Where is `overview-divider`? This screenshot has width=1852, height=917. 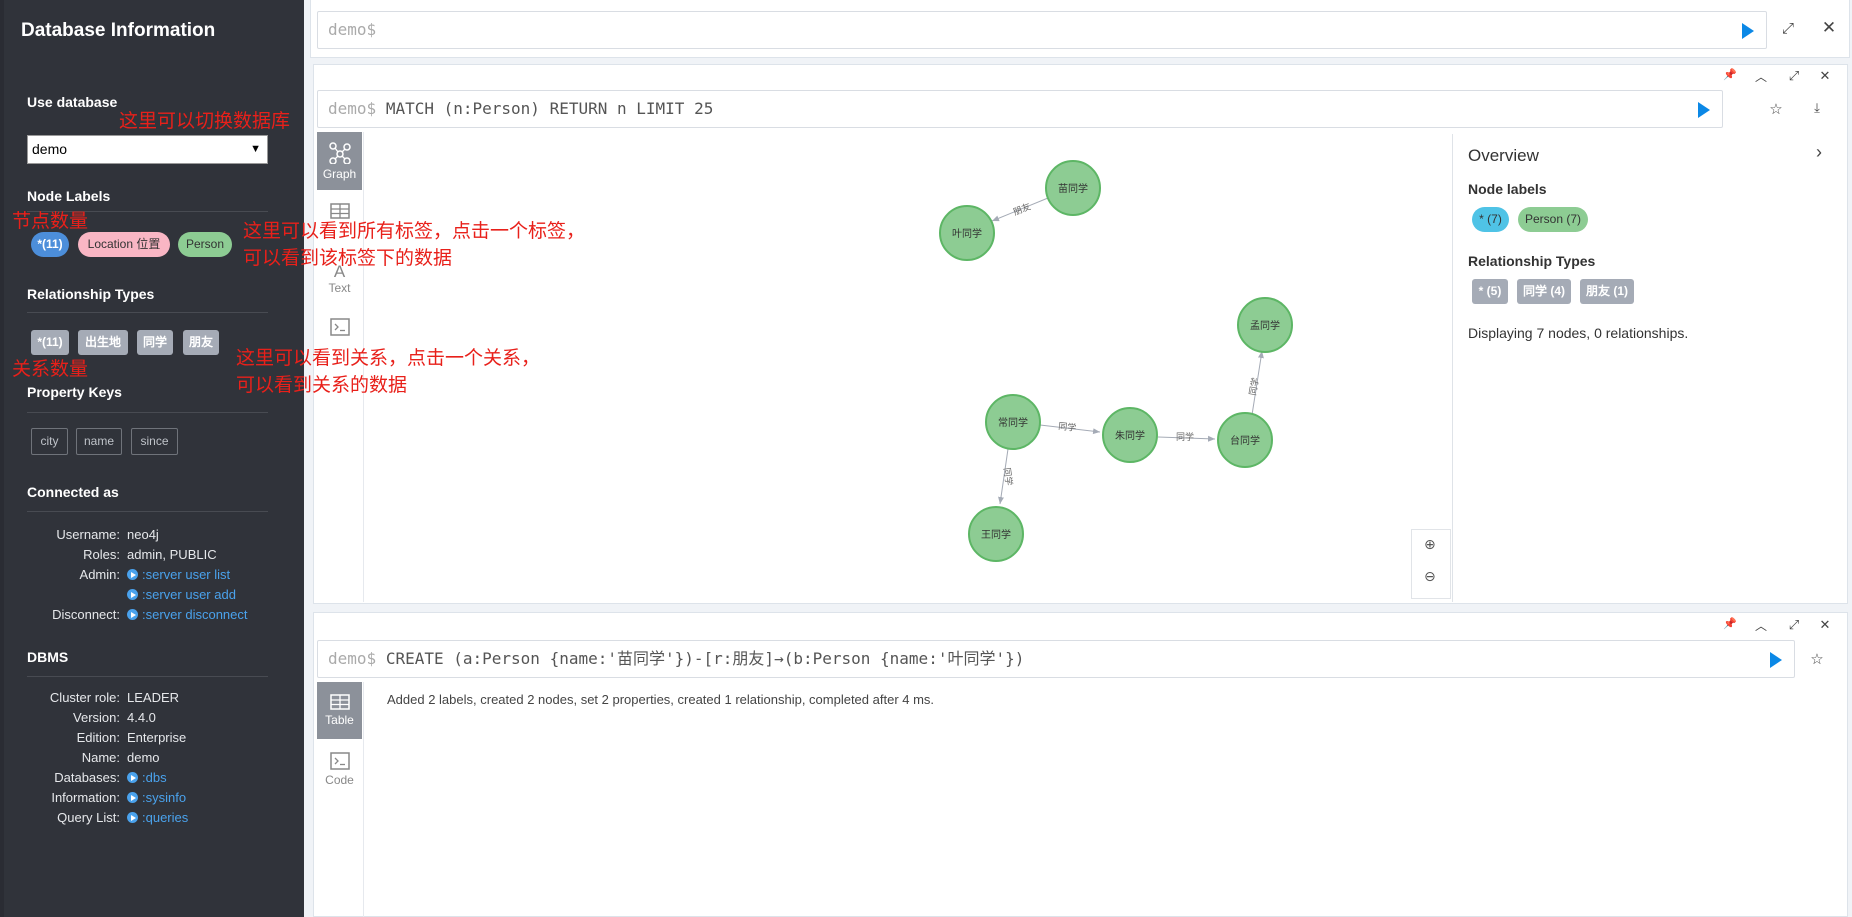
overview-divider is located at coordinates (1452, 368).